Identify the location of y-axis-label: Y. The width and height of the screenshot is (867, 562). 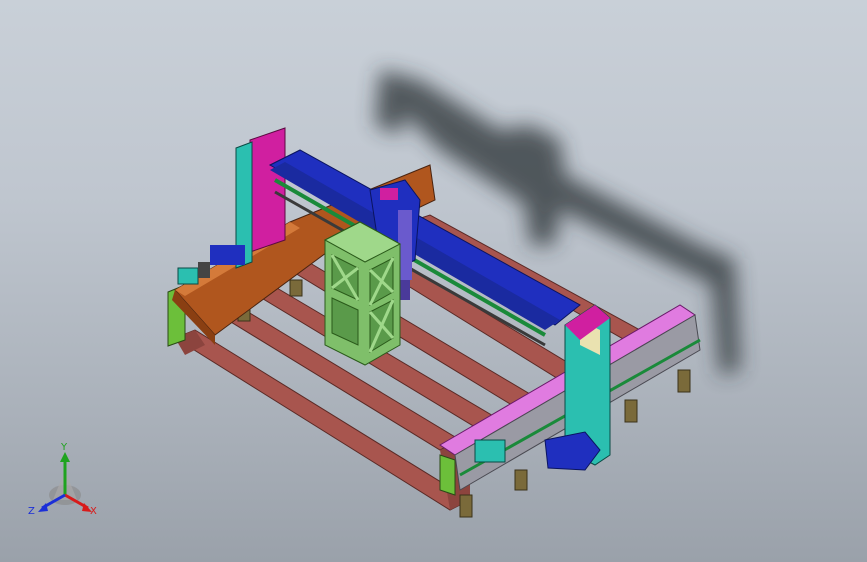
(64, 447).